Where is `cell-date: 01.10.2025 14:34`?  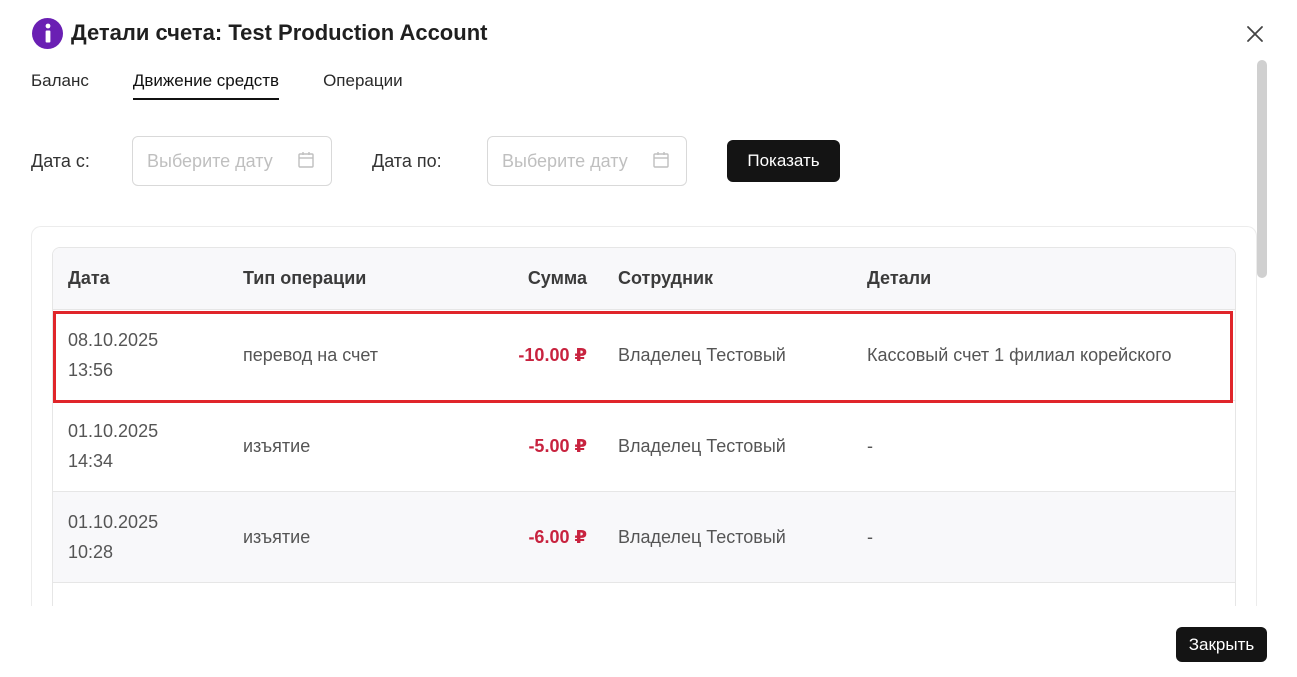
cell-date: 01.10.2025 14:34 is located at coordinates (140, 446).